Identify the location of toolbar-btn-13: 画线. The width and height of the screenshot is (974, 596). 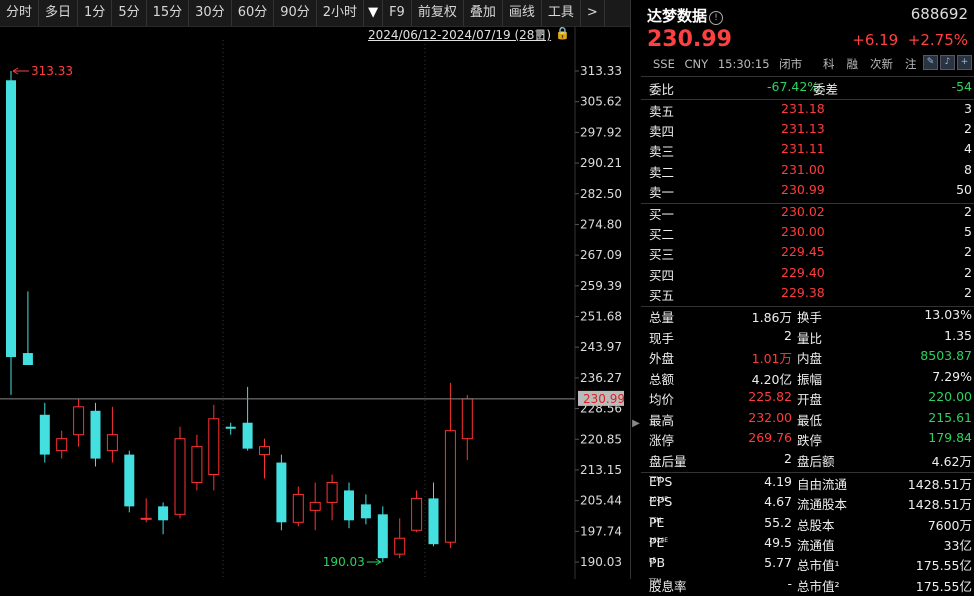
(522, 13).